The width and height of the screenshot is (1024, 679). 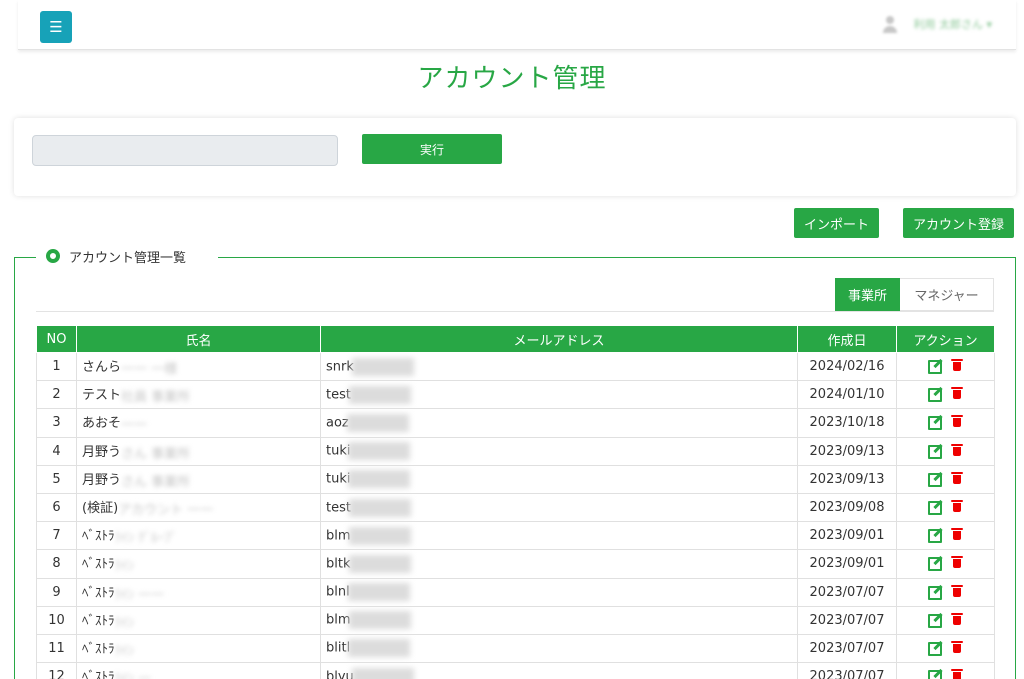 I want to click on name-redacted: ﾗｲﾝ ｸﾞﾙｰﾌﾟ, so click(x=146, y=539).